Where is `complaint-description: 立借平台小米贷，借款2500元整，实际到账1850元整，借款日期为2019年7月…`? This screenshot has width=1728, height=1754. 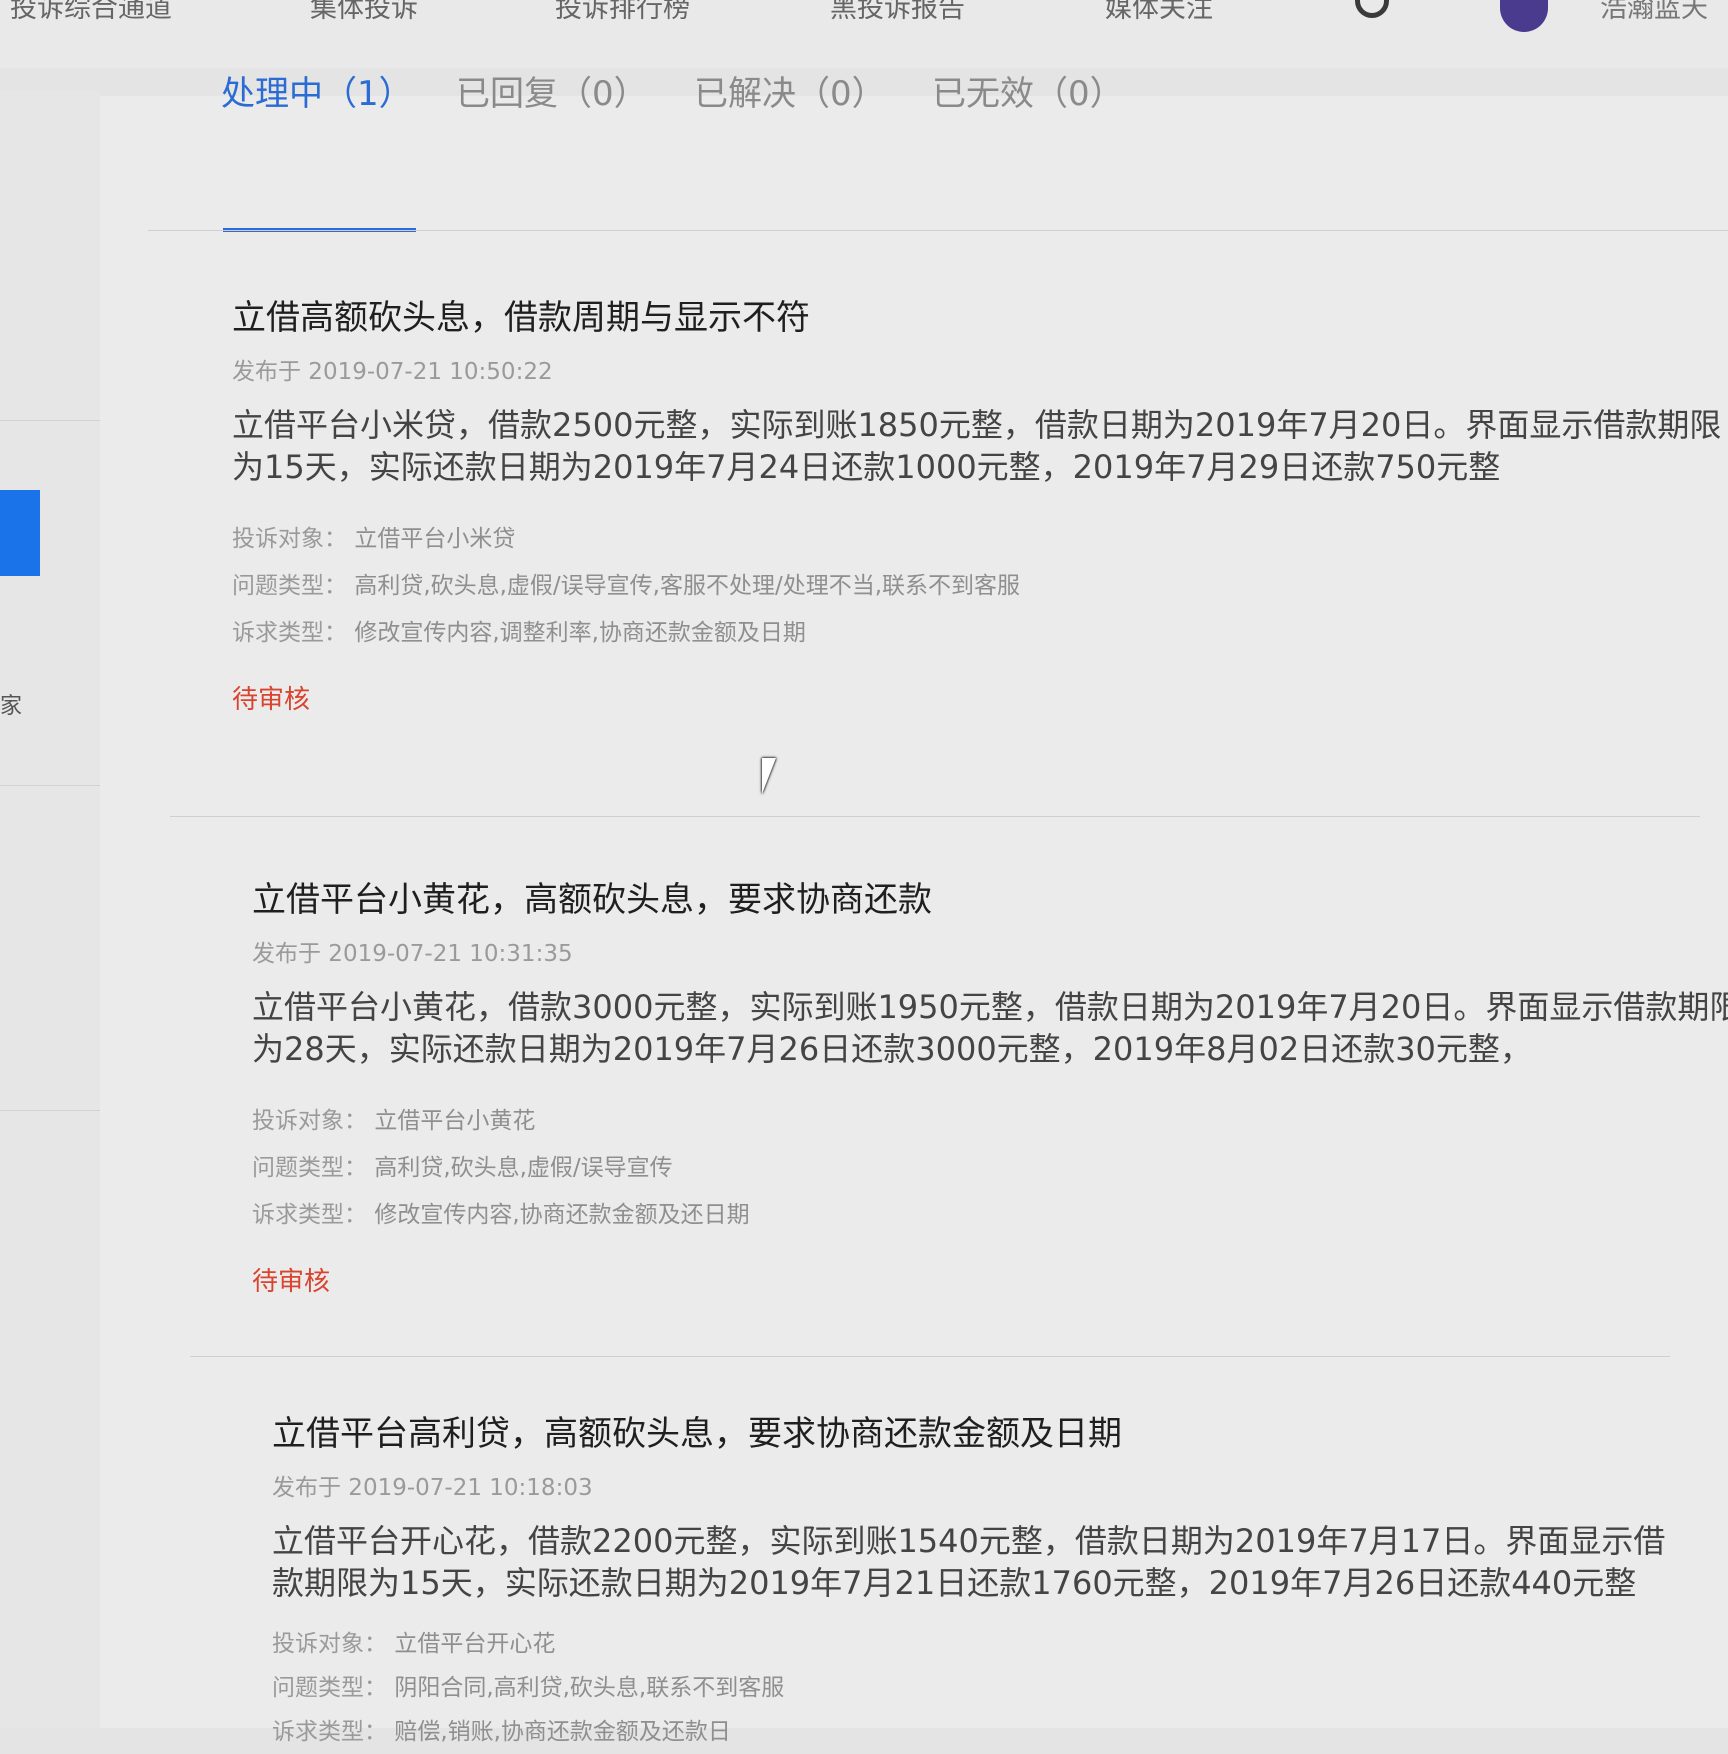 complaint-description: 立借平台小米贷，借款2500元整，实际到账1850元整，借款日期为2019年7月… is located at coordinates (977, 446).